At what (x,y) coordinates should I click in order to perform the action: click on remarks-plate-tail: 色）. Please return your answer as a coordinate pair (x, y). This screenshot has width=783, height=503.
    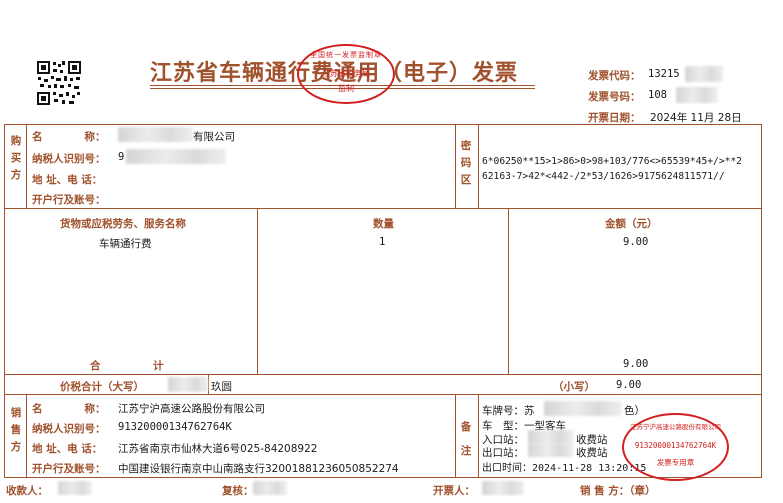
    Looking at the image, I should click on (634, 411).